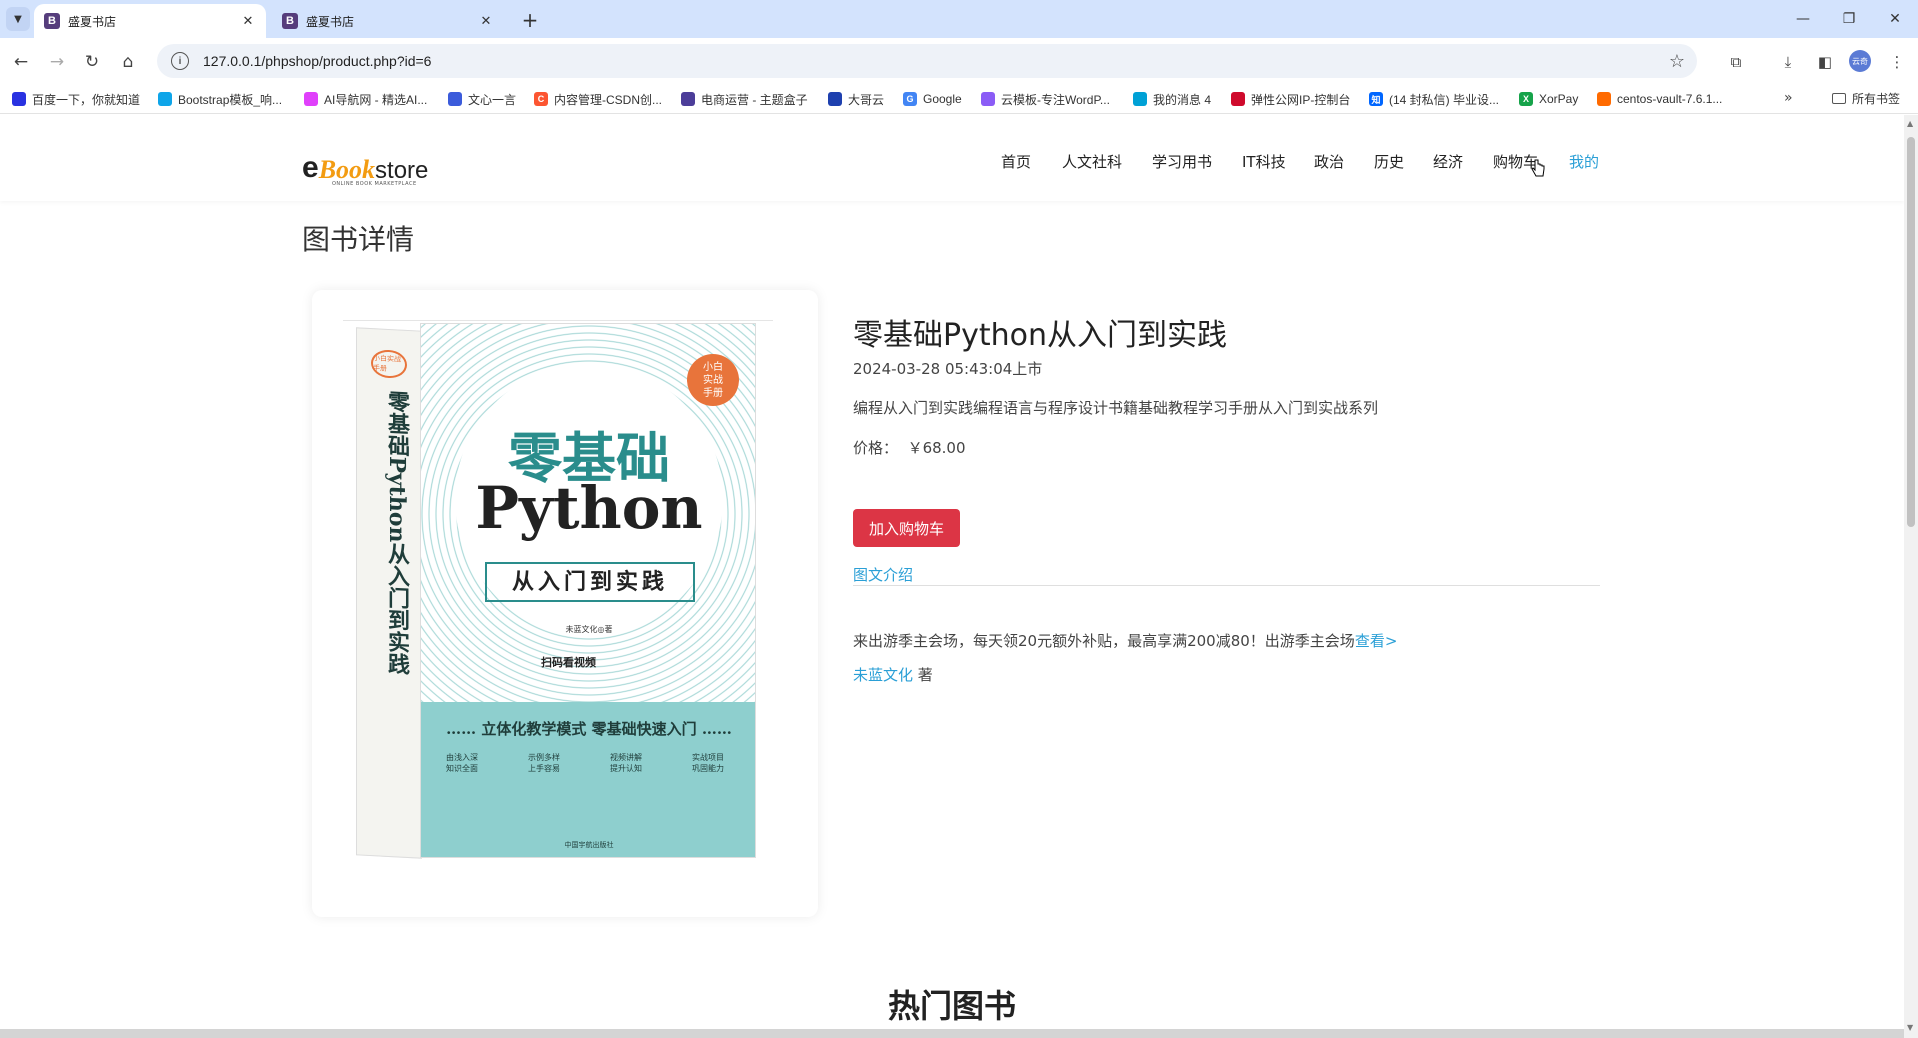 The width and height of the screenshot is (1918, 1038). What do you see at coordinates (76, 99) in the screenshot?
I see `bookmark-item: 百度一下，你就知道` at bounding box center [76, 99].